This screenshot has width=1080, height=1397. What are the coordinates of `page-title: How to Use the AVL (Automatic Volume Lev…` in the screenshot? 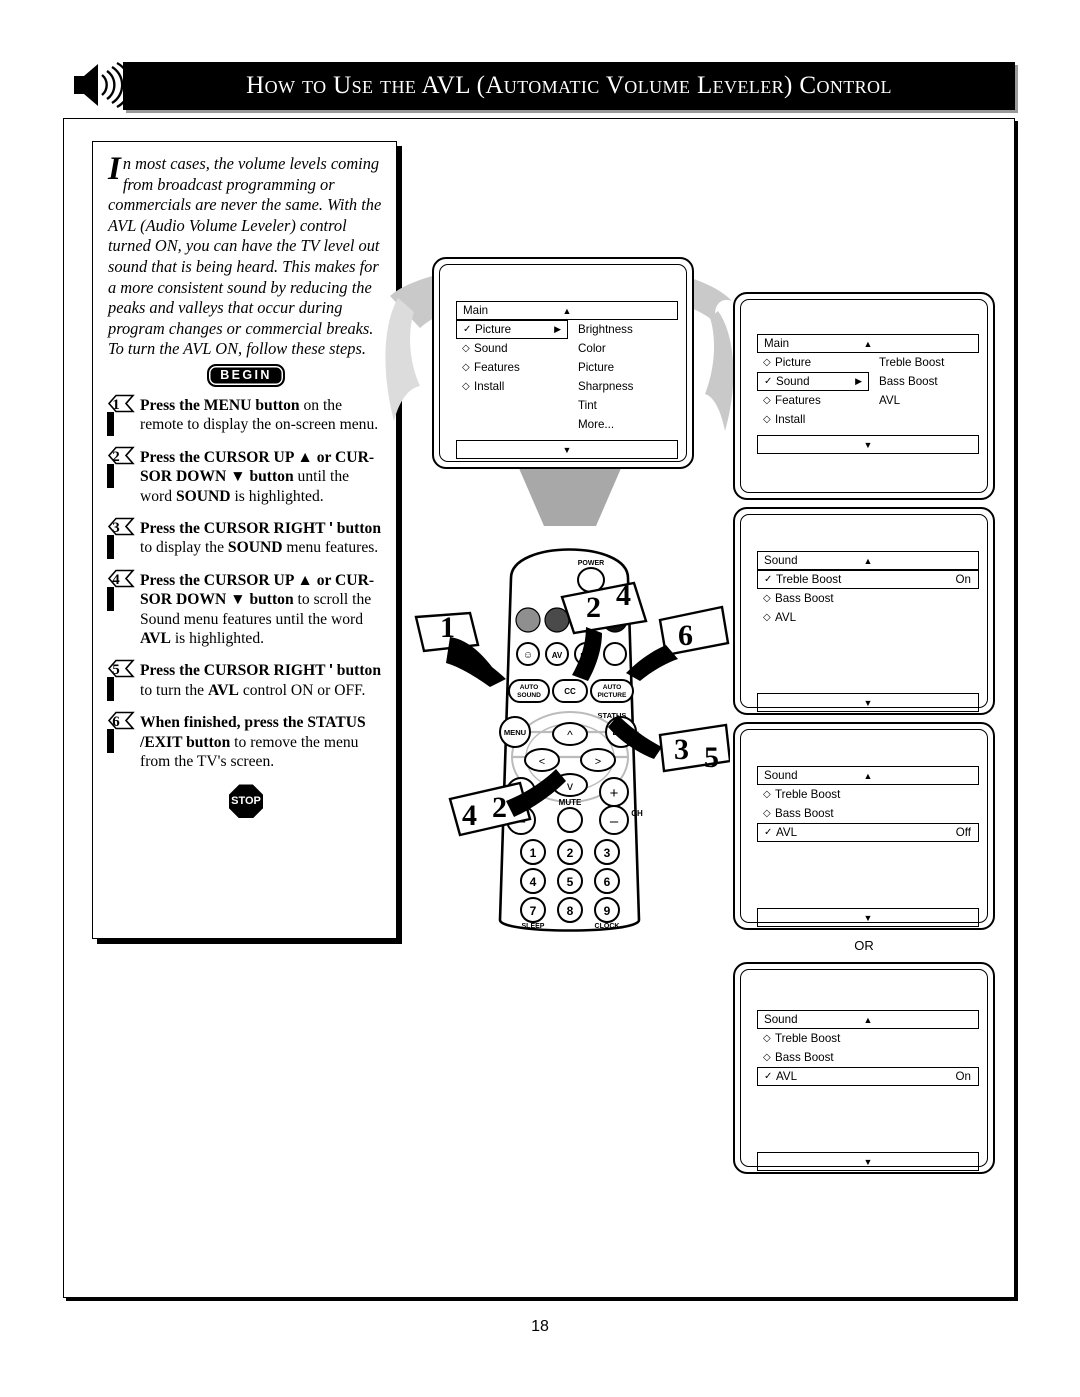 It's located at (569, 85).